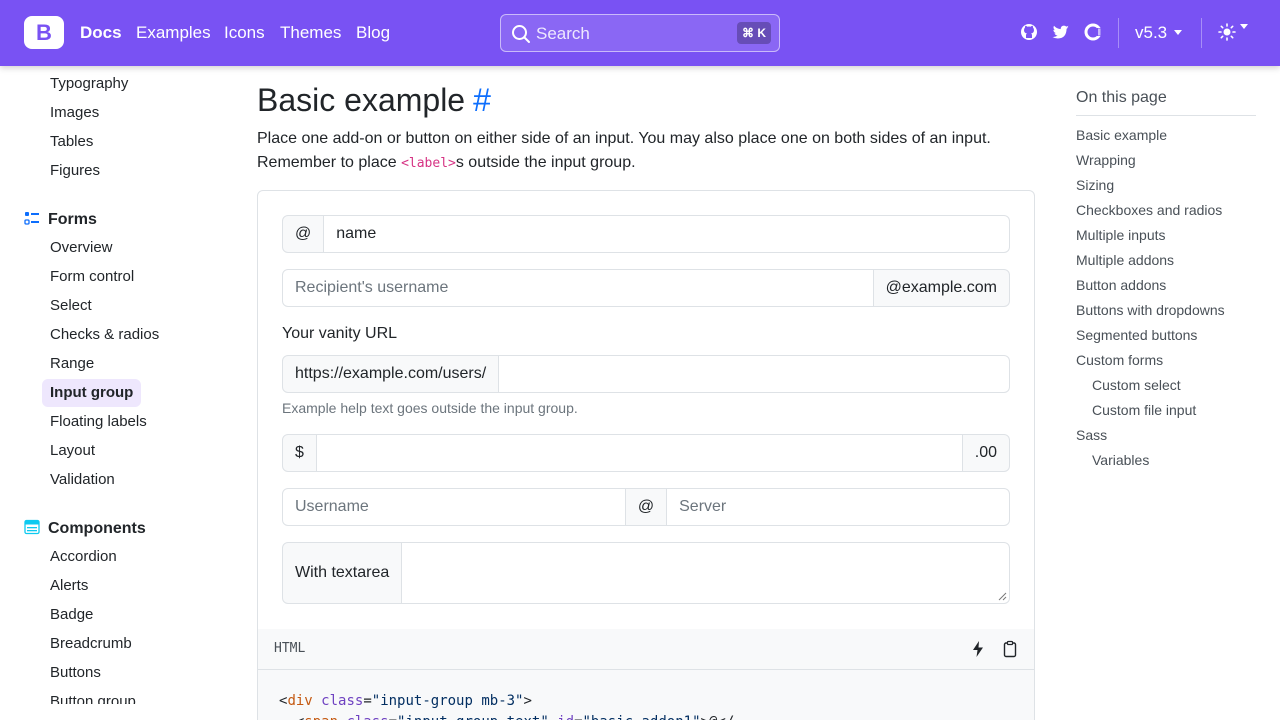  I want to click on ui-checks-icon, so click(31, 218).